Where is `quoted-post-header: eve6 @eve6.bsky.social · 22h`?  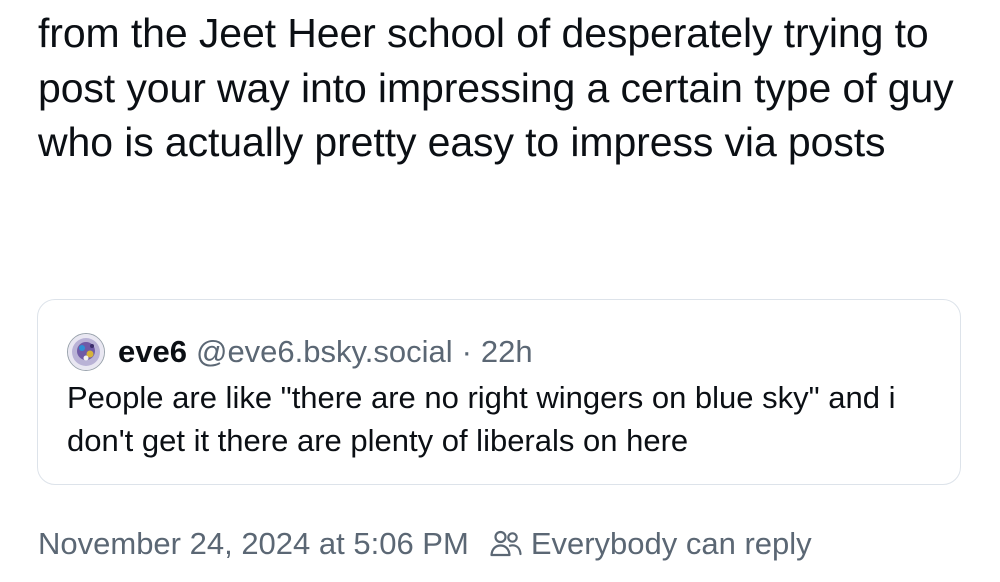
quoted-post-header: eve6 @eve6.bsky.social · 22h is located at coordinates (300, 352).